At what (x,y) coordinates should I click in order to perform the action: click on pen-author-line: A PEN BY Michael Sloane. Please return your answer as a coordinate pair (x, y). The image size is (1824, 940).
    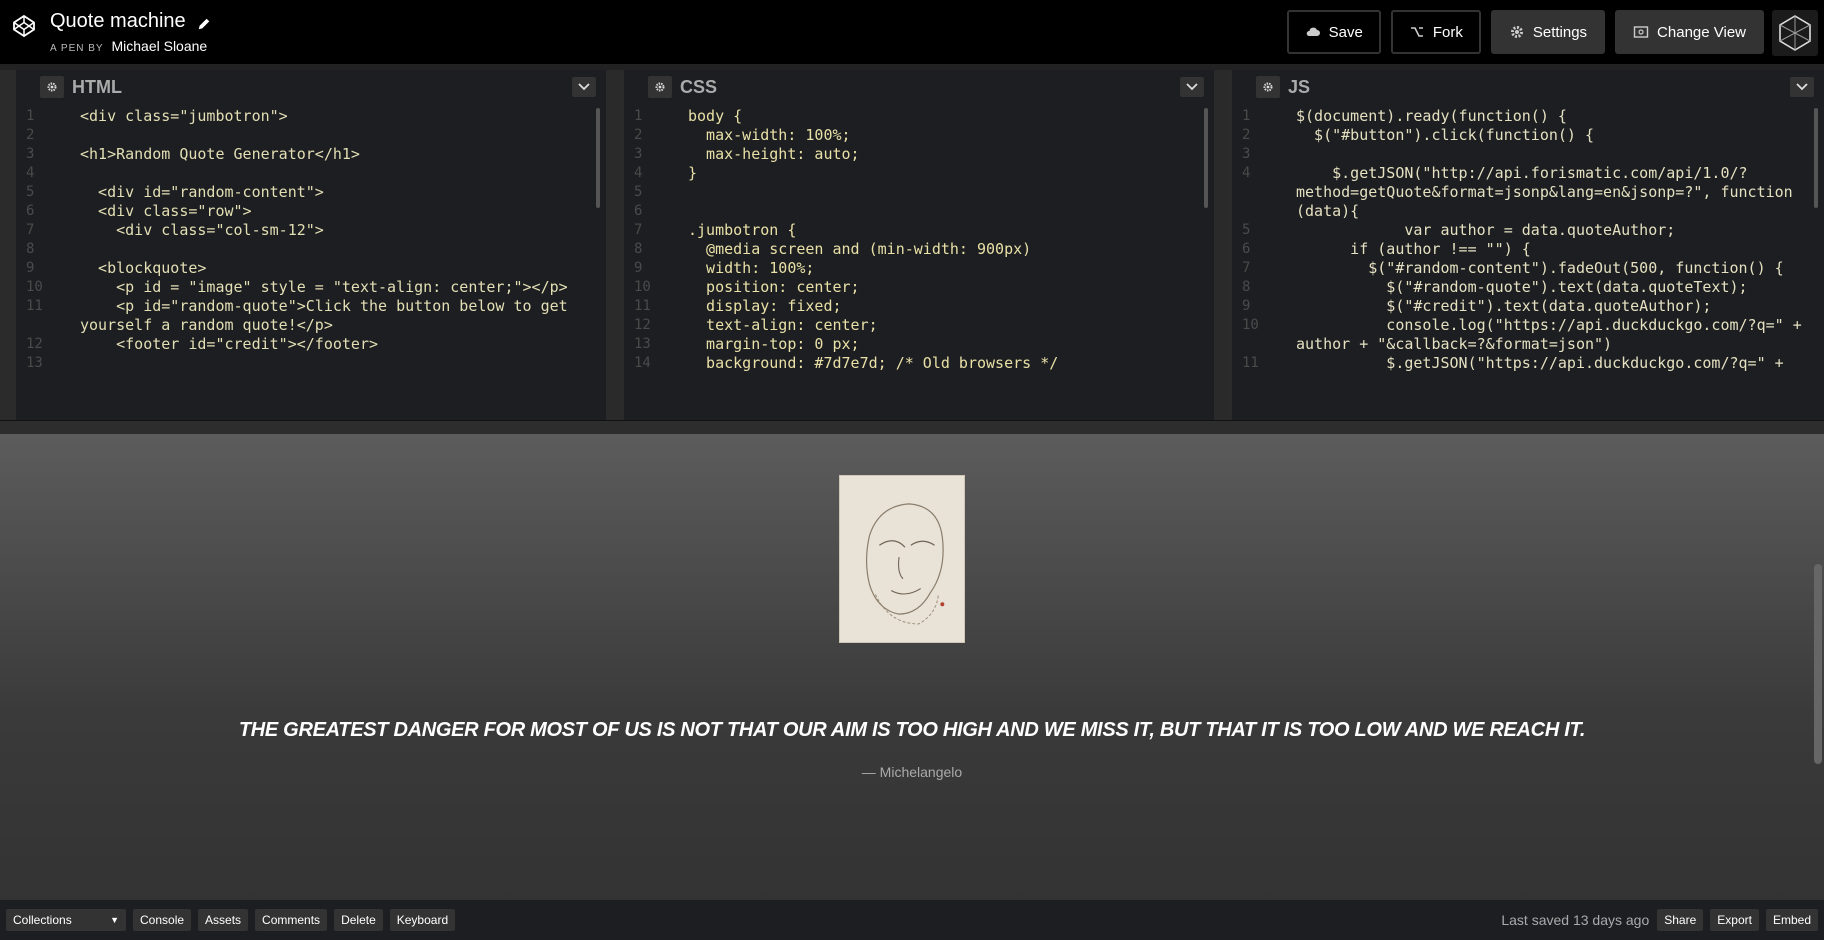
    Looking at the image, I should click on (131, 46).